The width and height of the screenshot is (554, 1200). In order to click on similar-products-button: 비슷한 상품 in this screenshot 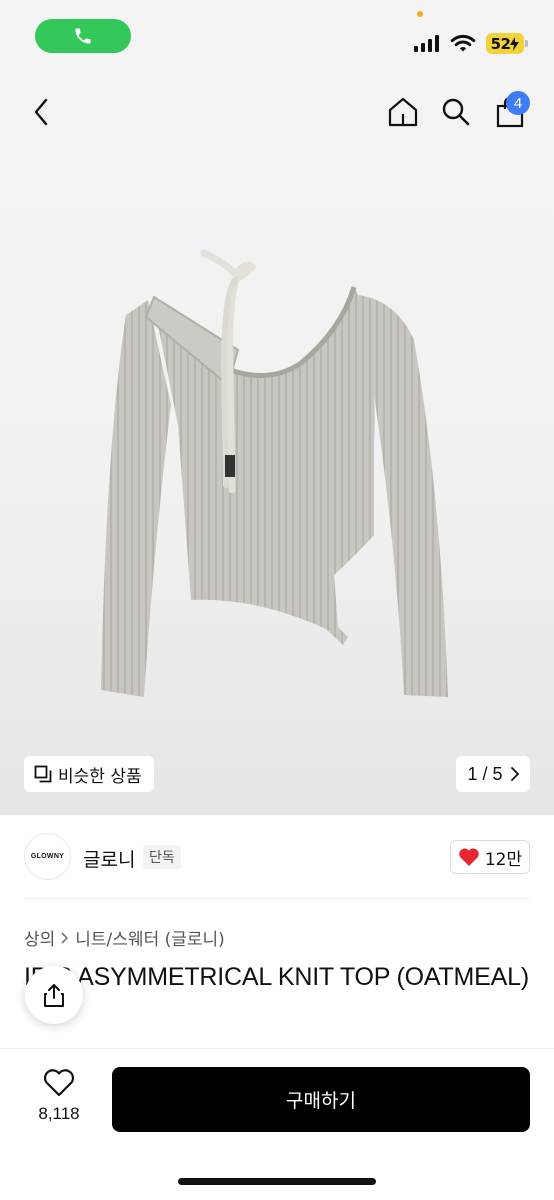, I will do `click(89, 774)`.